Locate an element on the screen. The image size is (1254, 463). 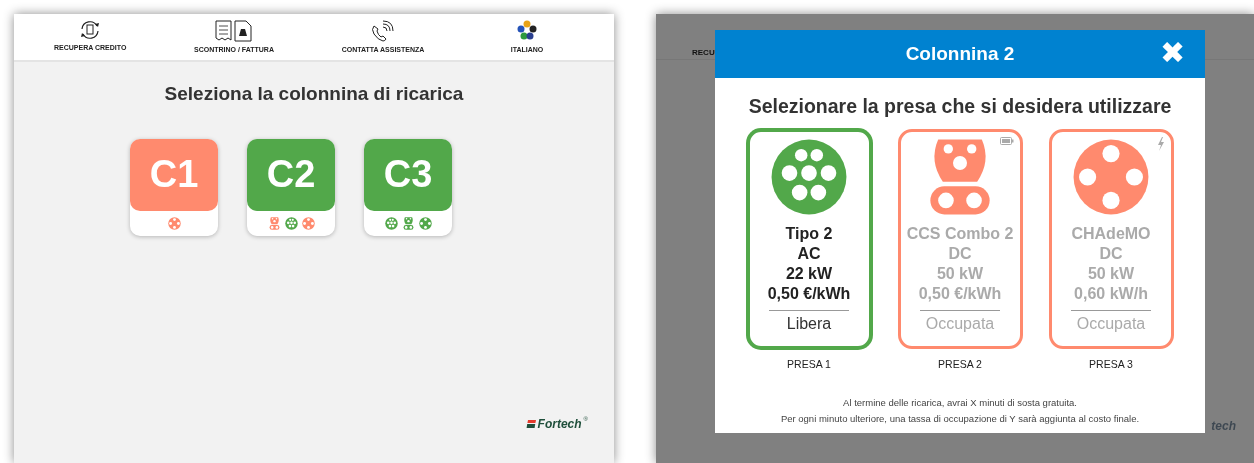
connector-name: Tipo 2 is located at coordinates (809, 234).